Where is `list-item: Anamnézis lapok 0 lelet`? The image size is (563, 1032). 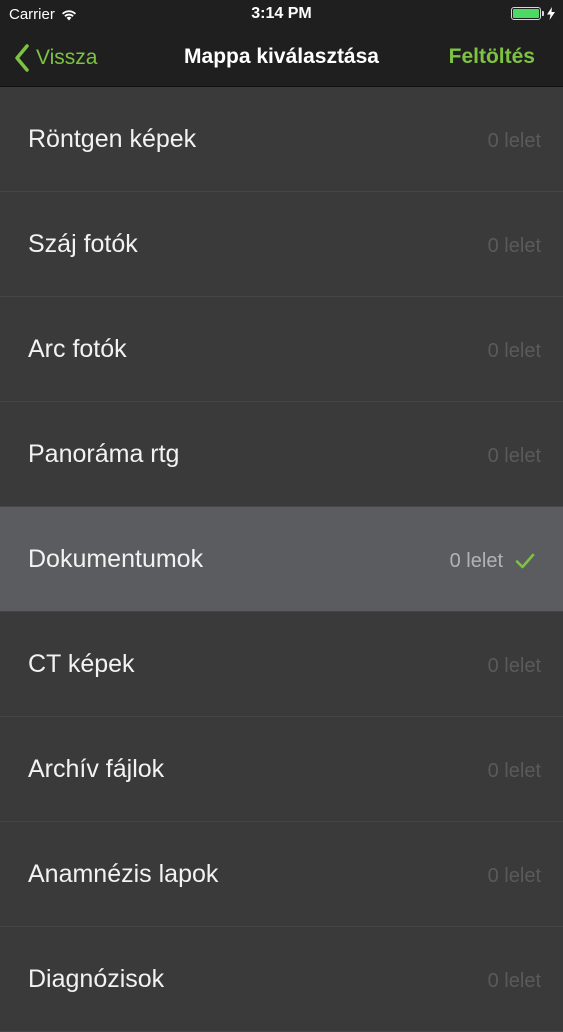
list-item: Anamnézis lapok 0 lelet is located at coordinates (281, 874).